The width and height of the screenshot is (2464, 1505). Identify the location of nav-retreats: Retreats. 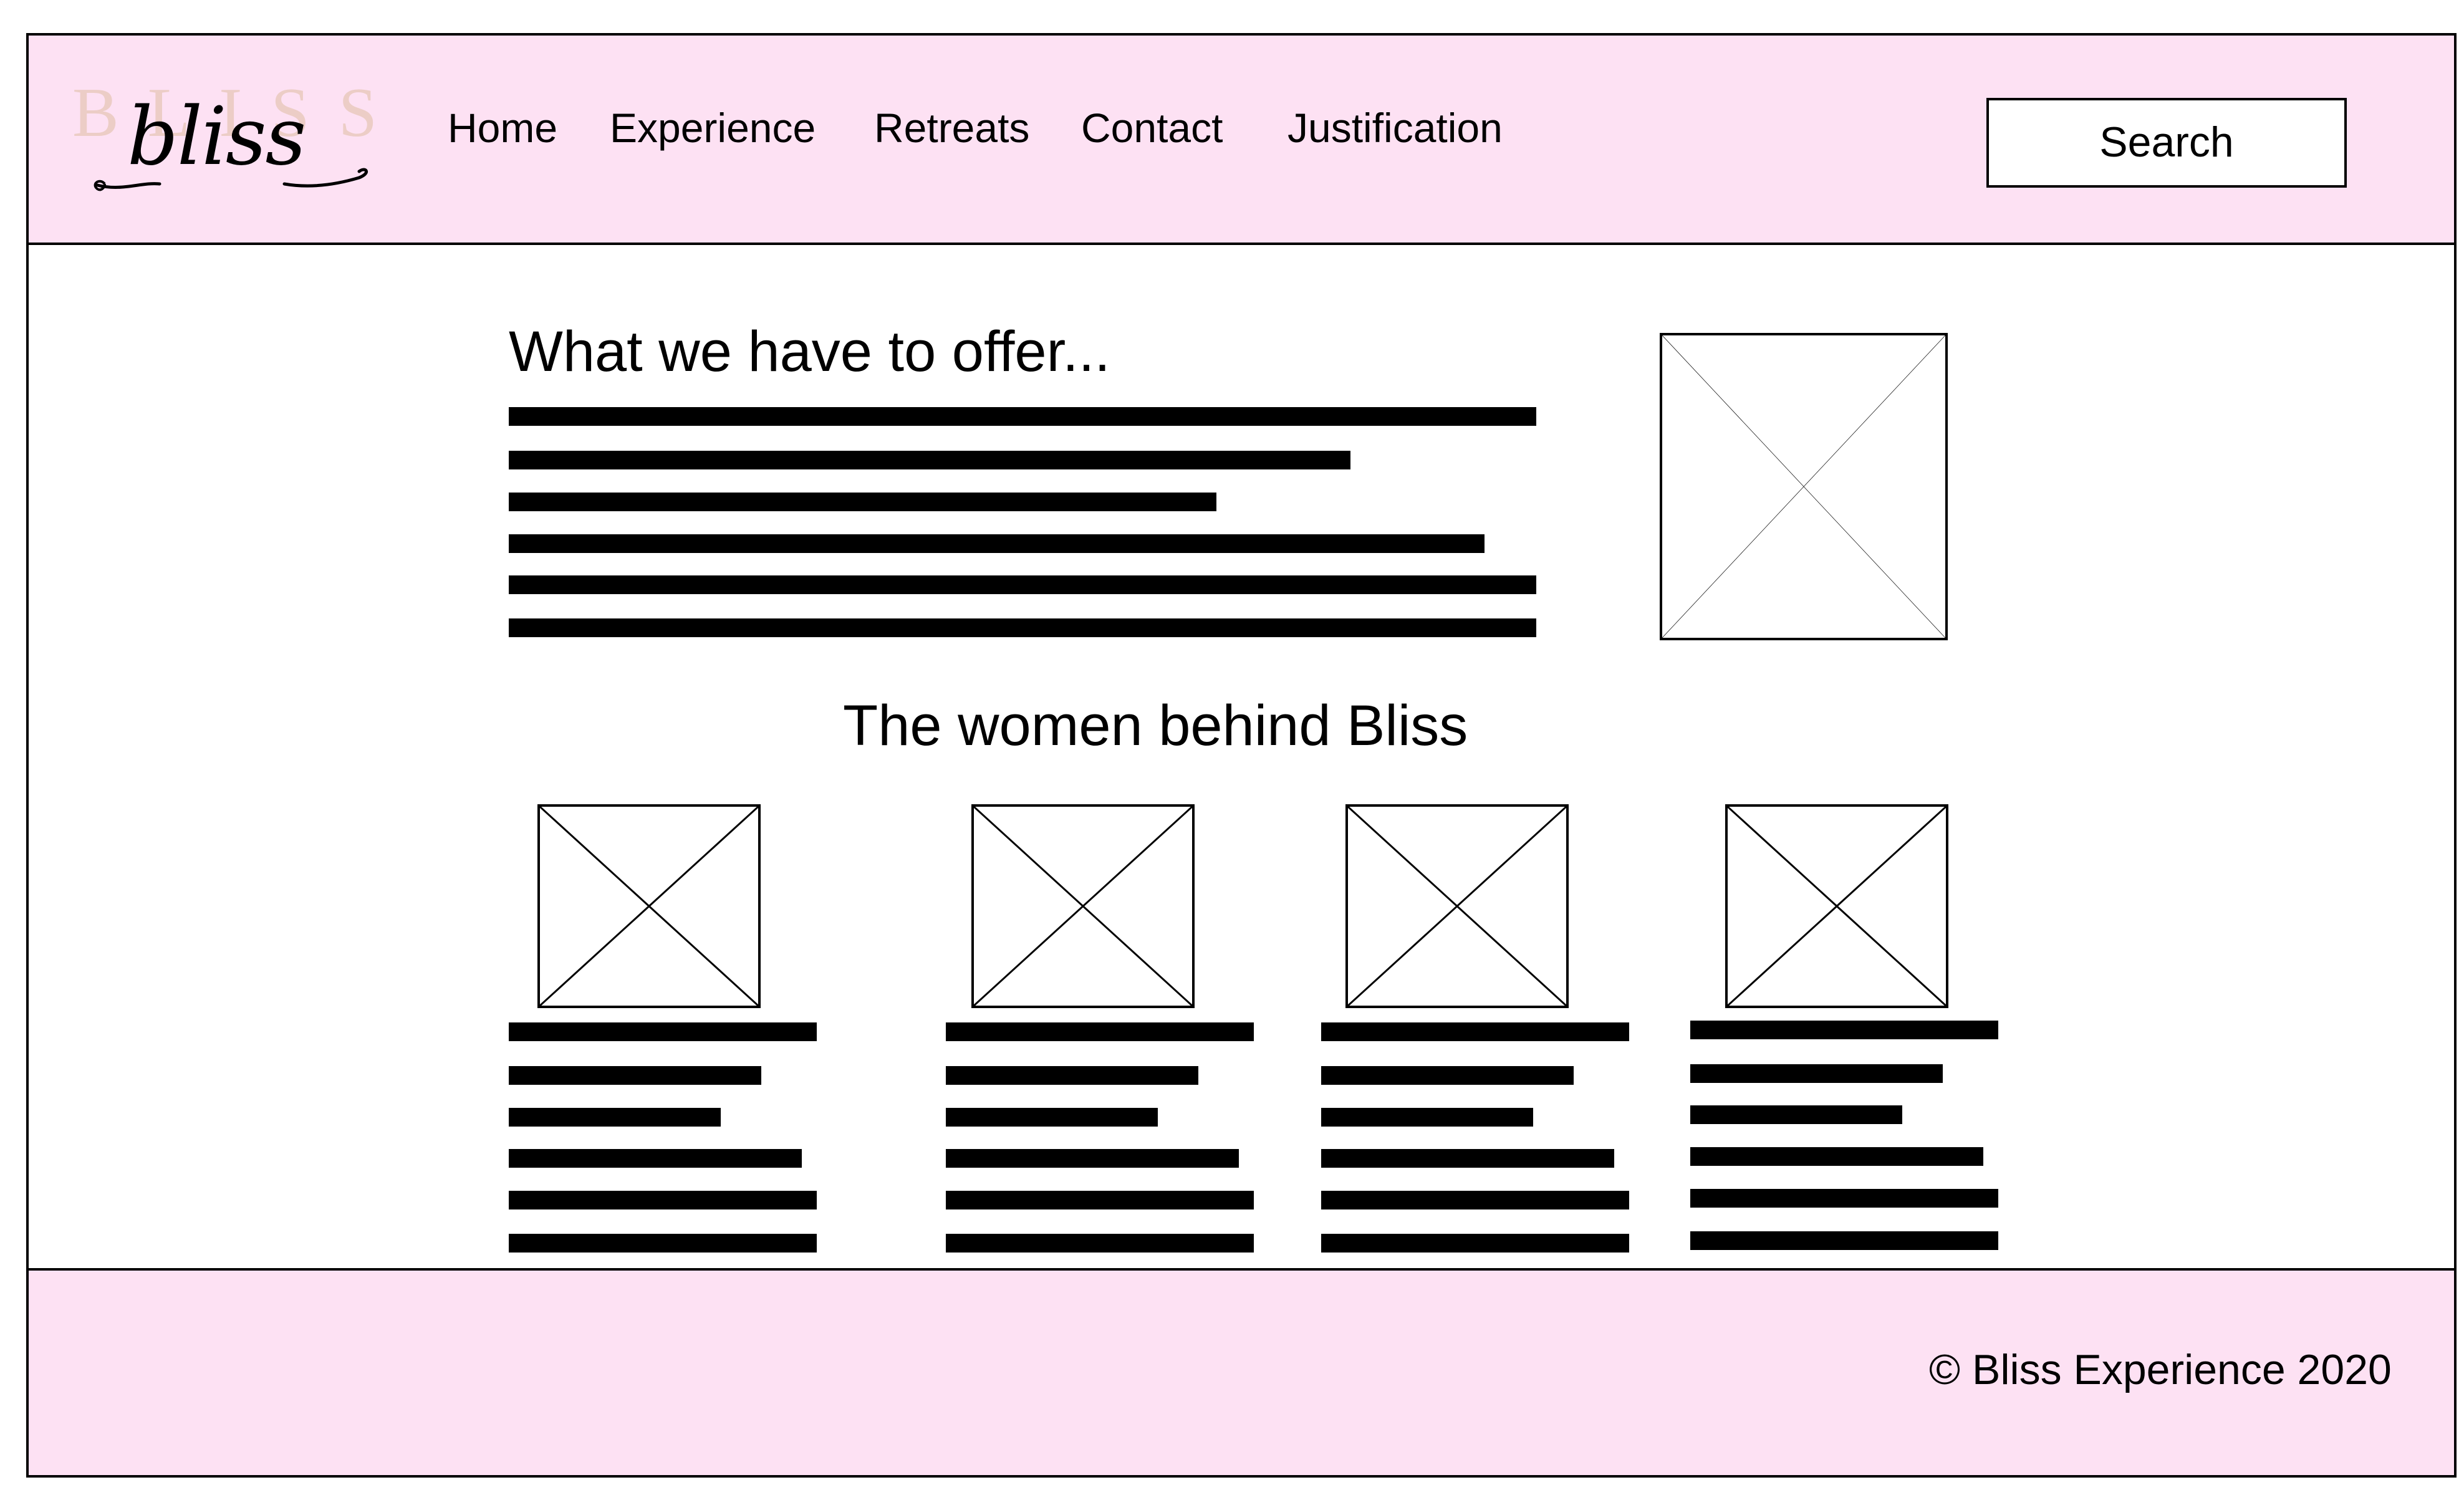
(951, 127).